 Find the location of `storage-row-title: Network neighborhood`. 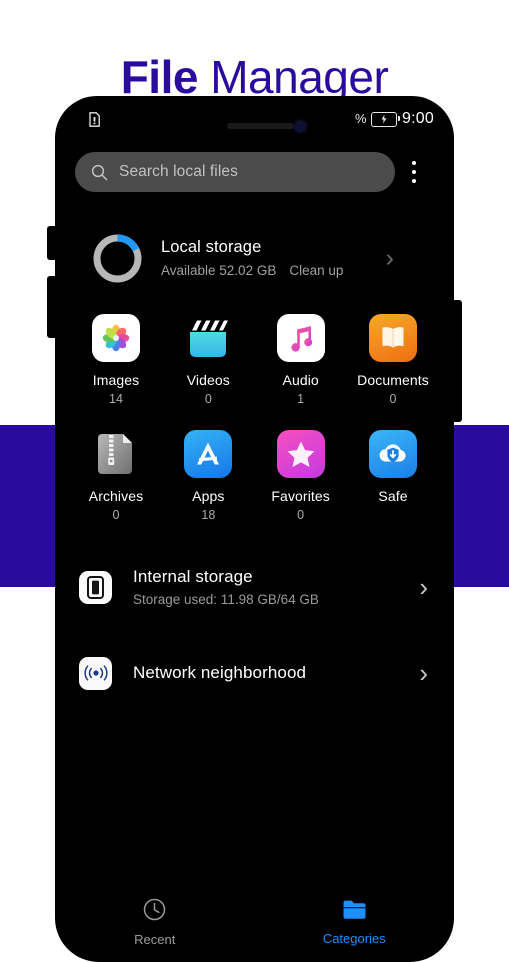

storage-row-title: Network neighborhood is located at coordinates (220, 672).